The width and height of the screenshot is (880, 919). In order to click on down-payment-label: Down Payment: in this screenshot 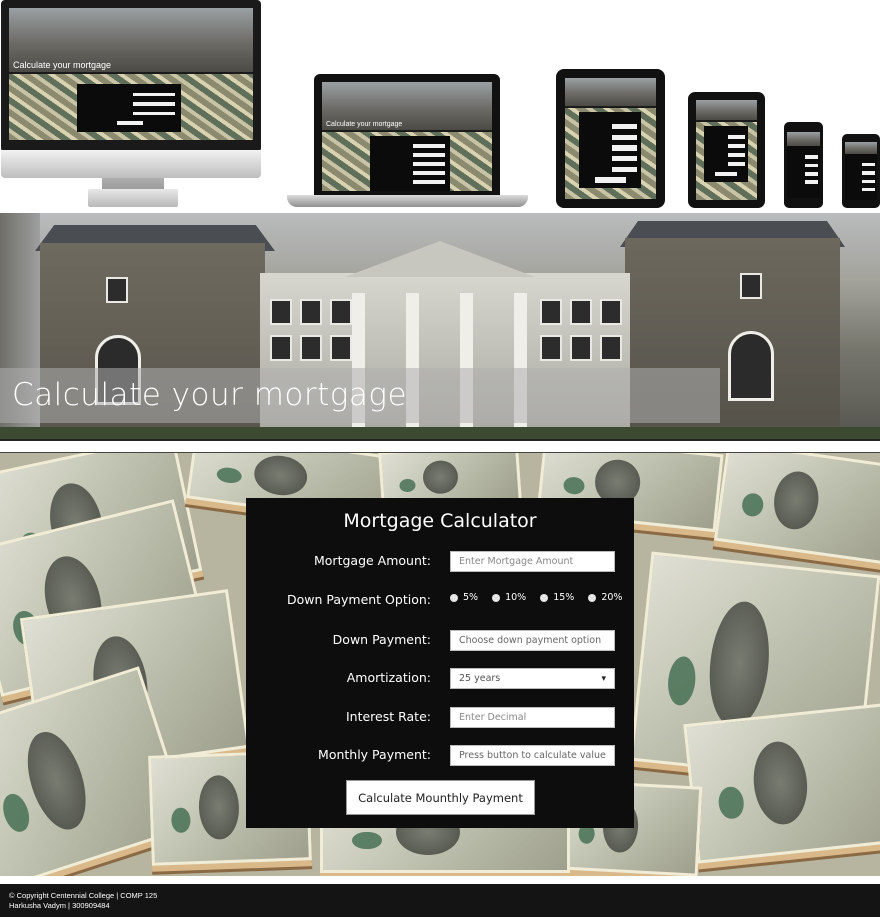, I will do `click(381, 639)`.